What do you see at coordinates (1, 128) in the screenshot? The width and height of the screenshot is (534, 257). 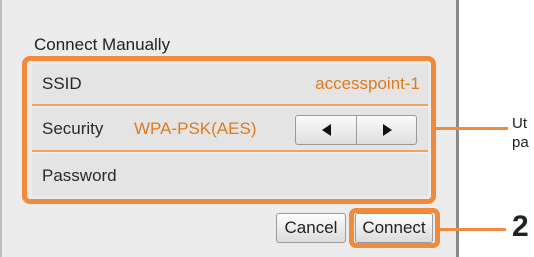 I see `dialog-left-edge` at bounding box center [1, 128].